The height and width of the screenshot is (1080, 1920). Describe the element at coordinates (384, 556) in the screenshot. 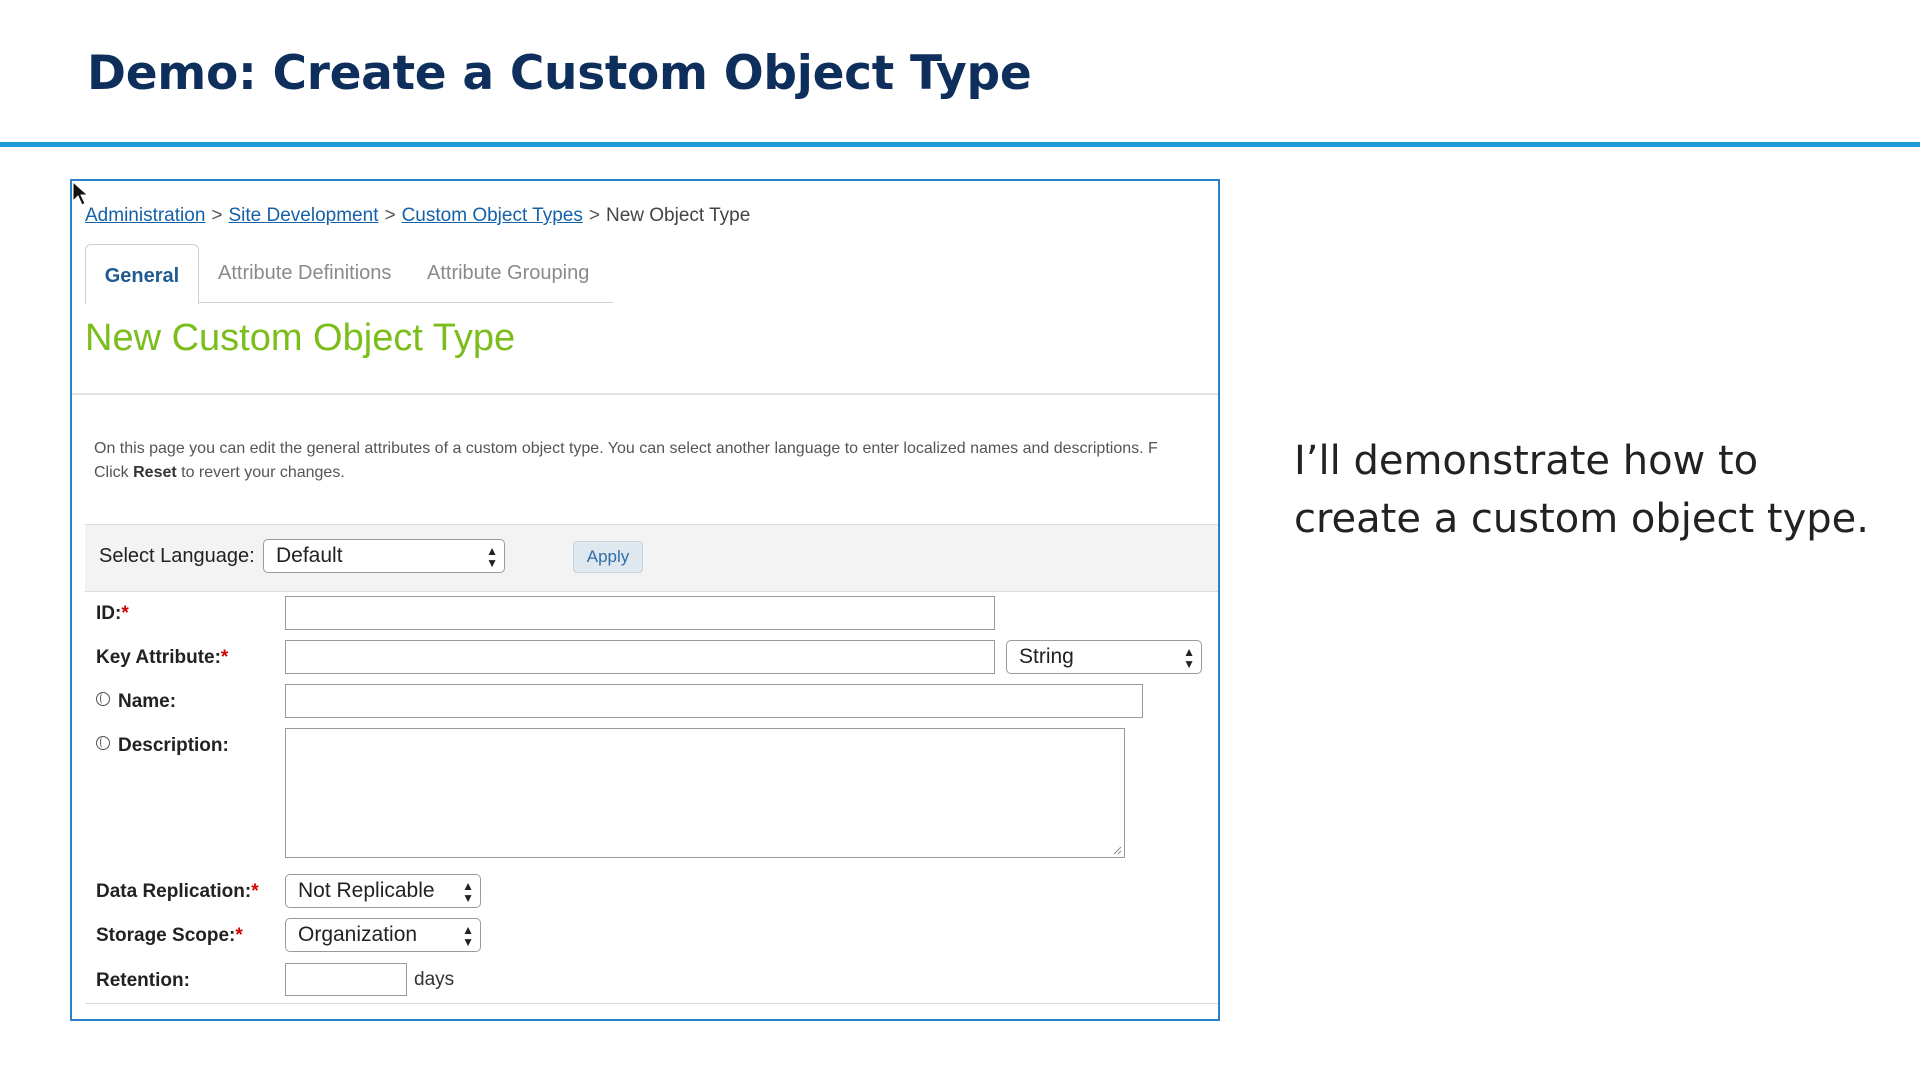

I see `language-select: Default ▲ ▼` at that location.